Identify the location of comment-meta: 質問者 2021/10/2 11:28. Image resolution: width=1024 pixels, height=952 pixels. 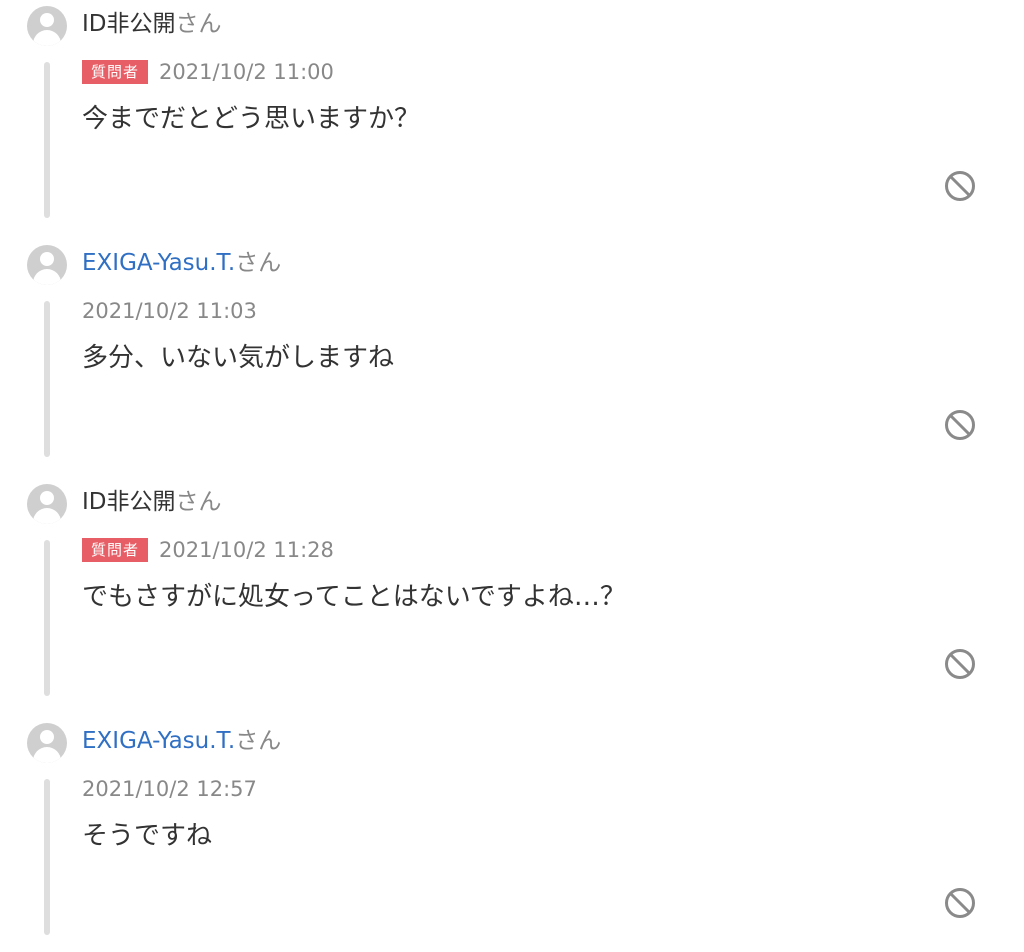
(208, 550).